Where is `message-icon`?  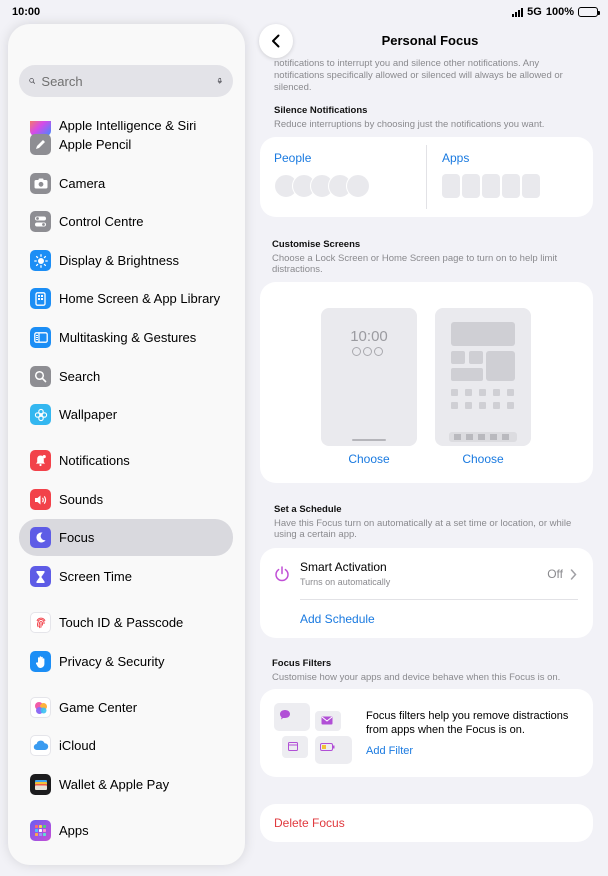
message-icon is located at coordinates (285, 715).